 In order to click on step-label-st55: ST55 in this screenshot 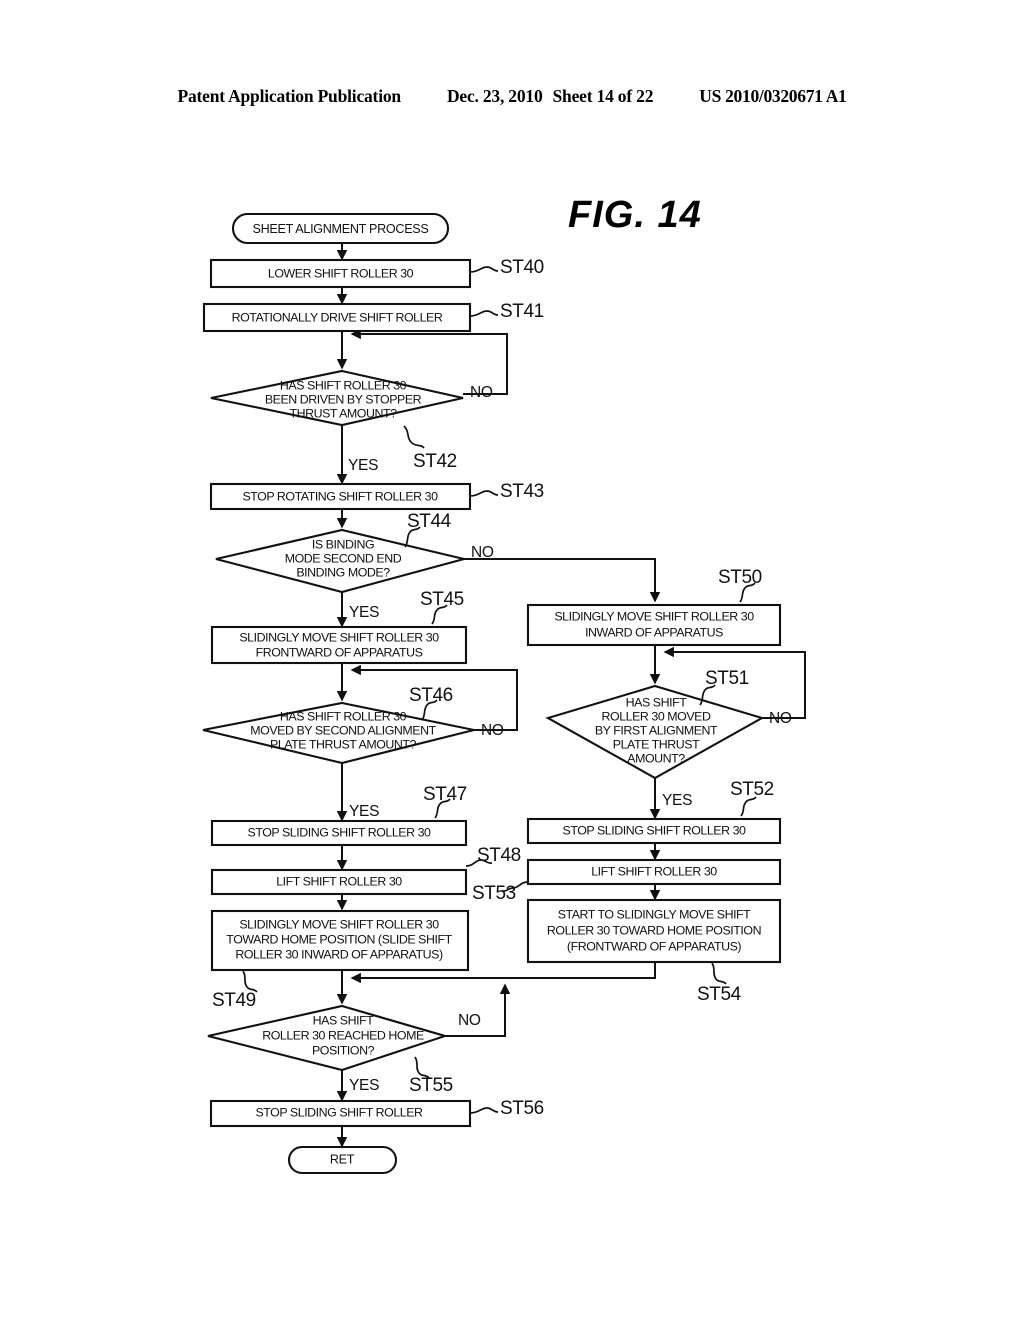, I will do `click(431, 1085)`.